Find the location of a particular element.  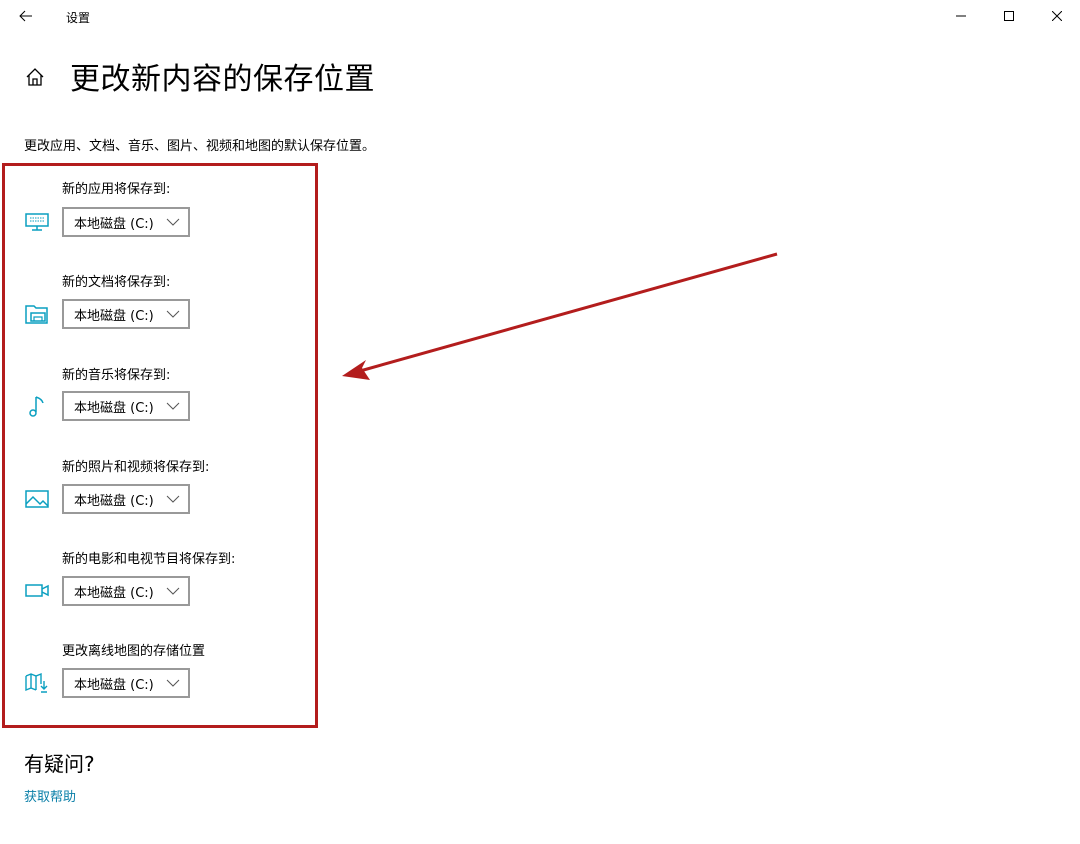

close-button is located at coordinates (1057, 16).